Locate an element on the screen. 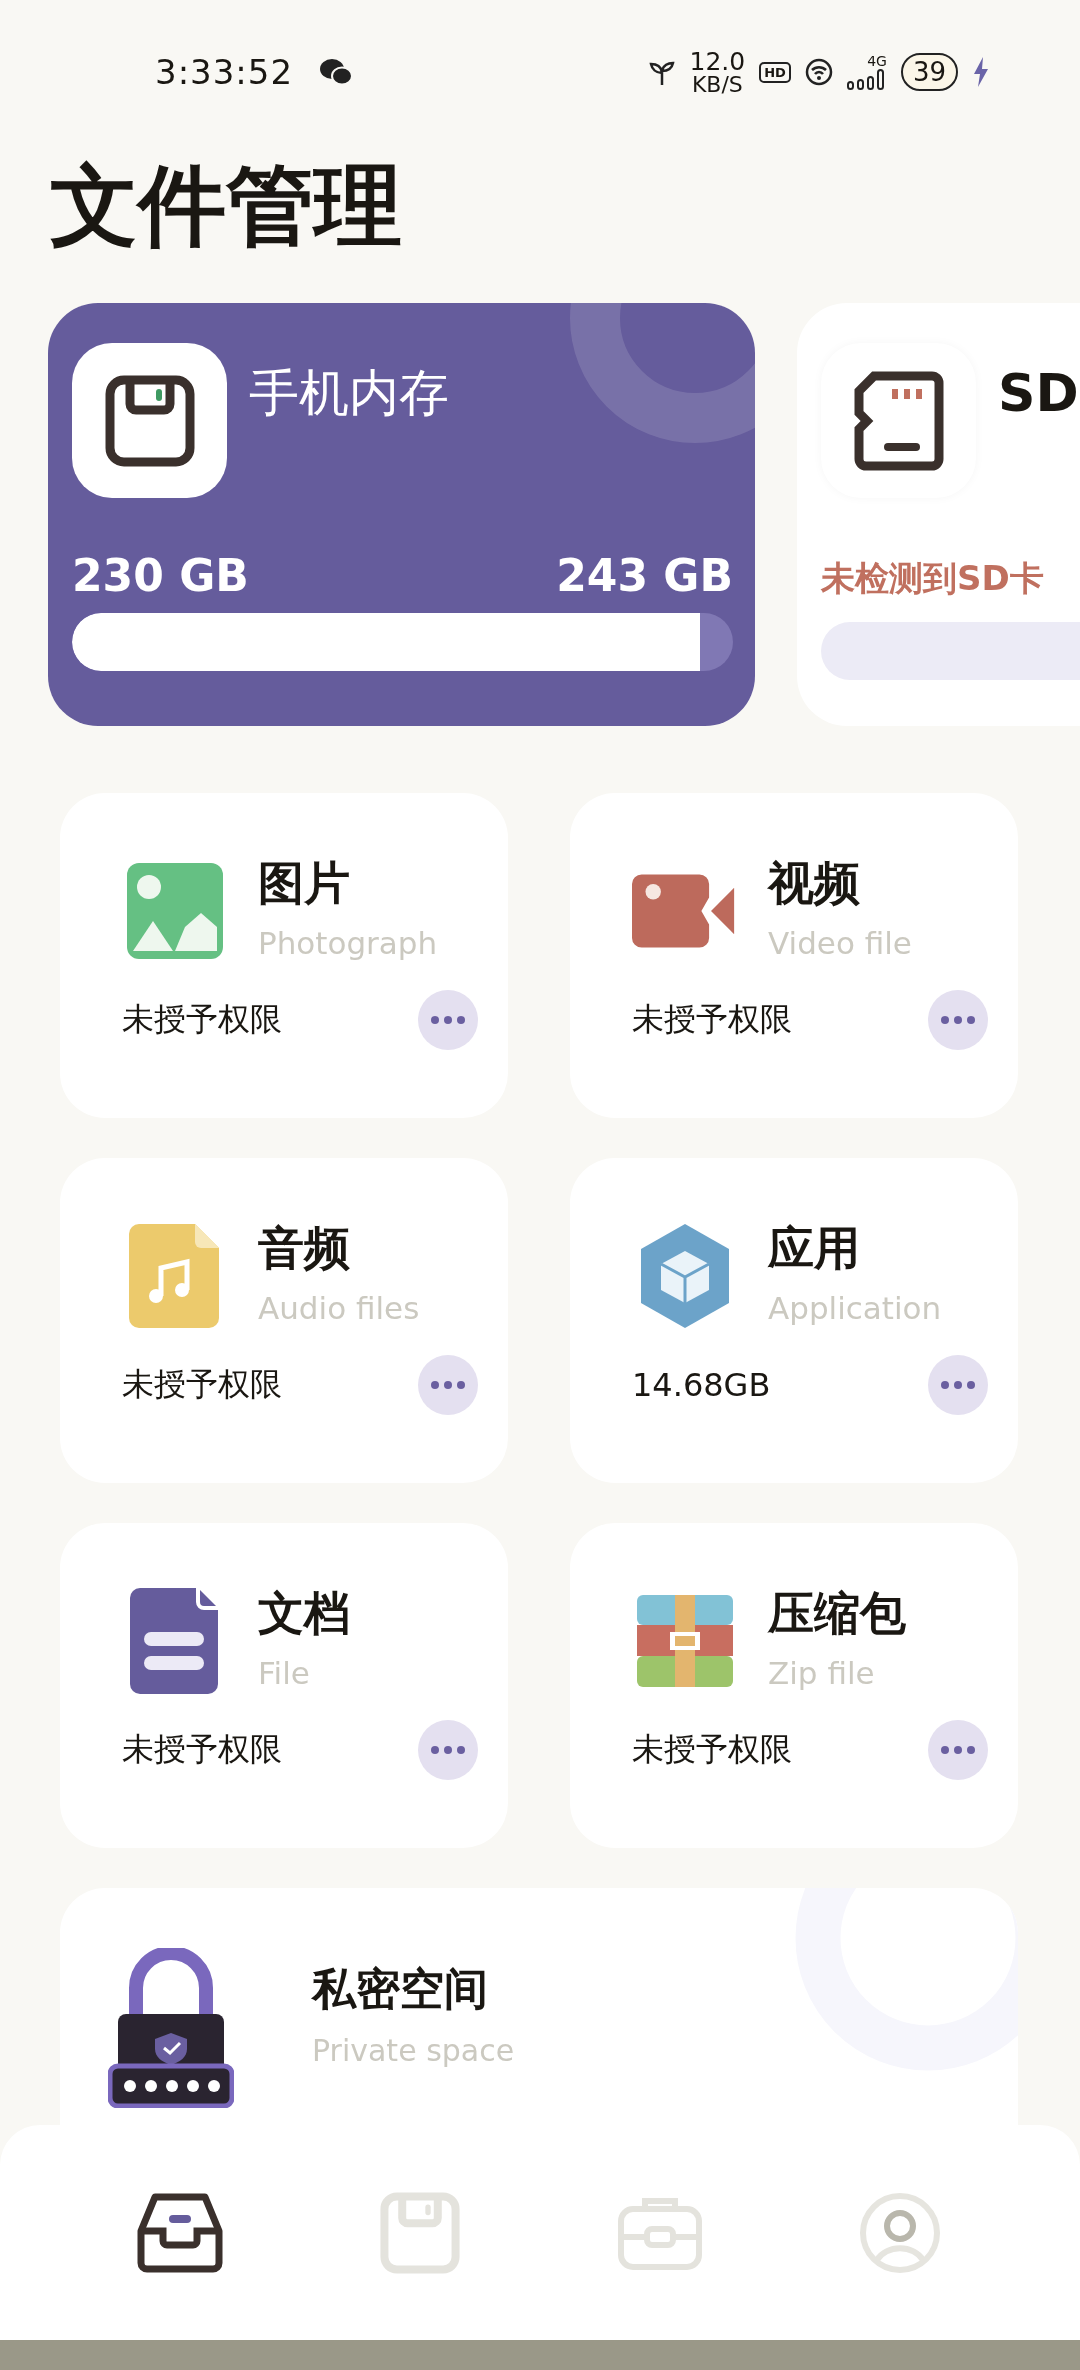 This screenshot has height=2370, width=1080. category-subtitle: Application is located at coordinates (855, 1307).